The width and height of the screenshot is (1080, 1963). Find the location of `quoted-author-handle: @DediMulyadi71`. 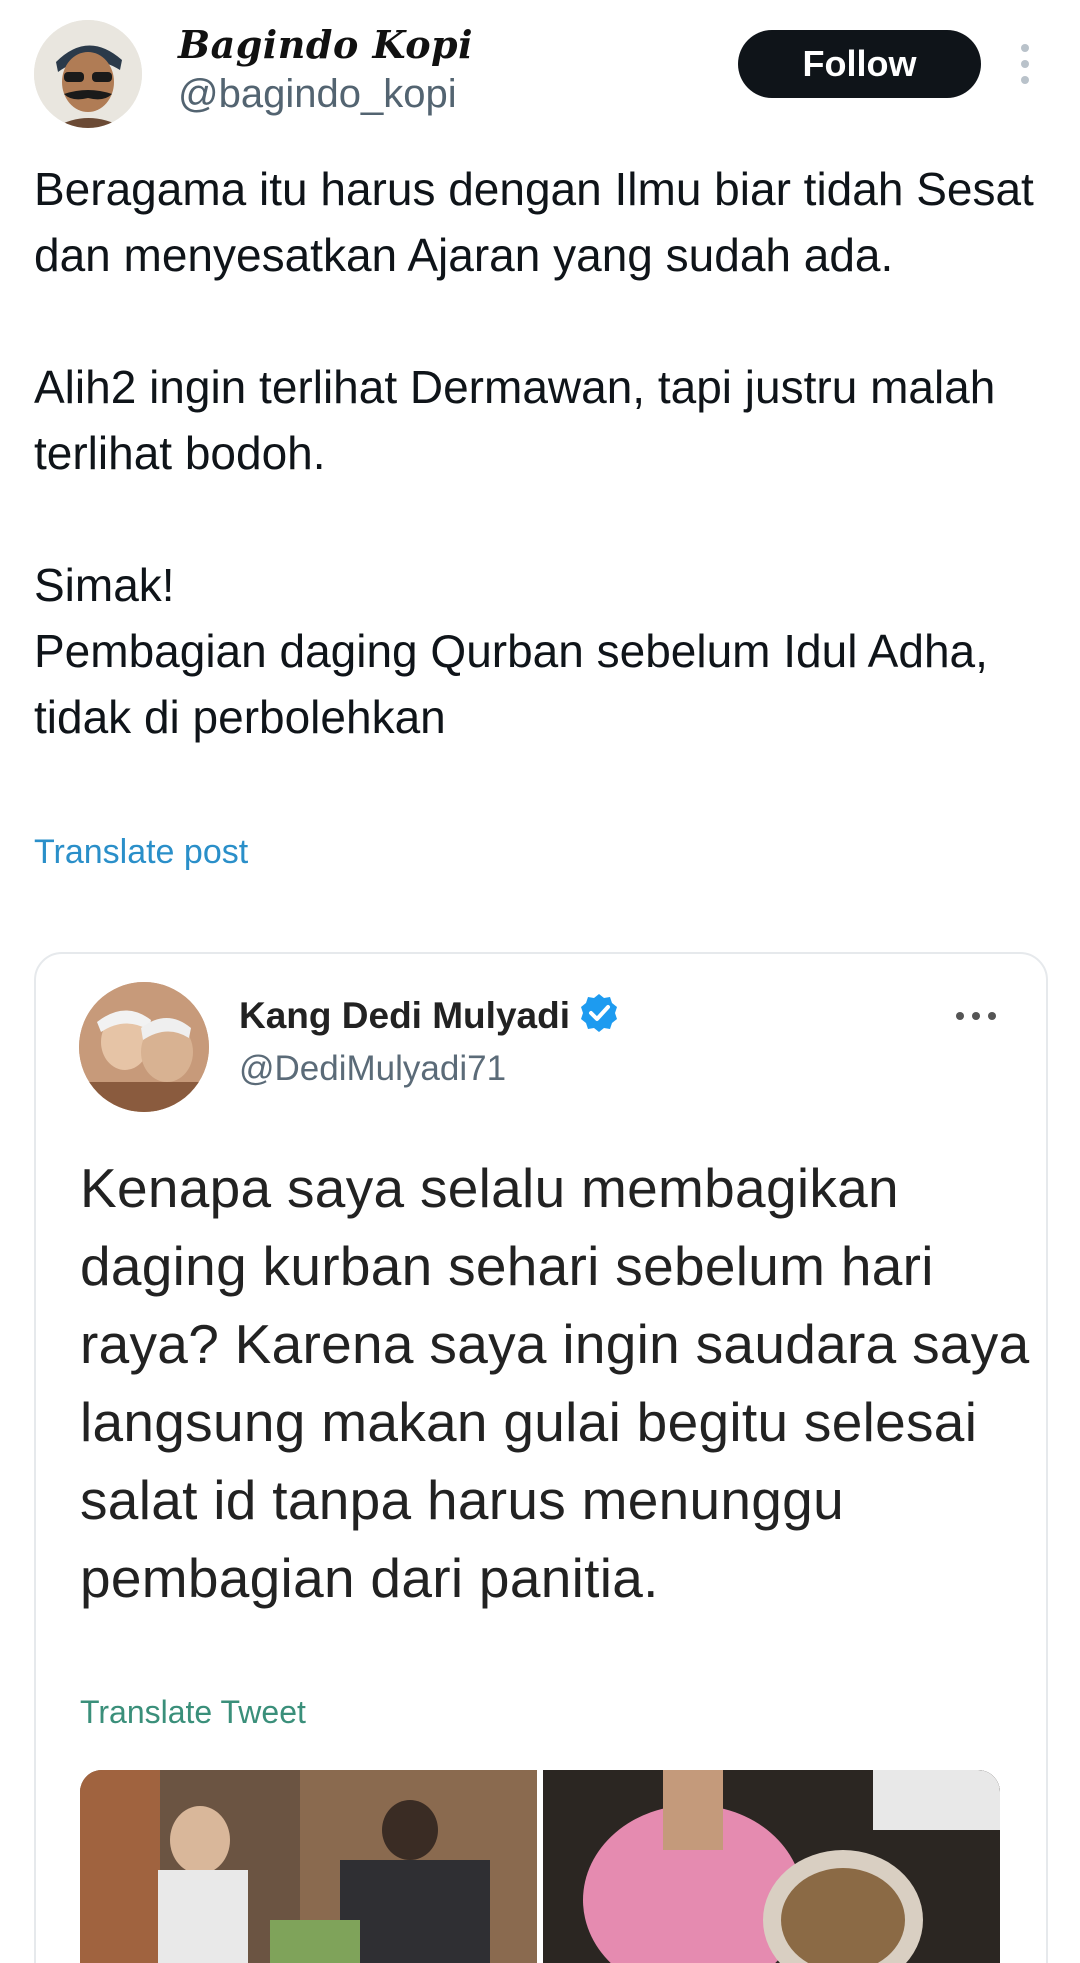

quoted-author-handle: @DediMulyadi71 is located at coordinates (372, 1069).